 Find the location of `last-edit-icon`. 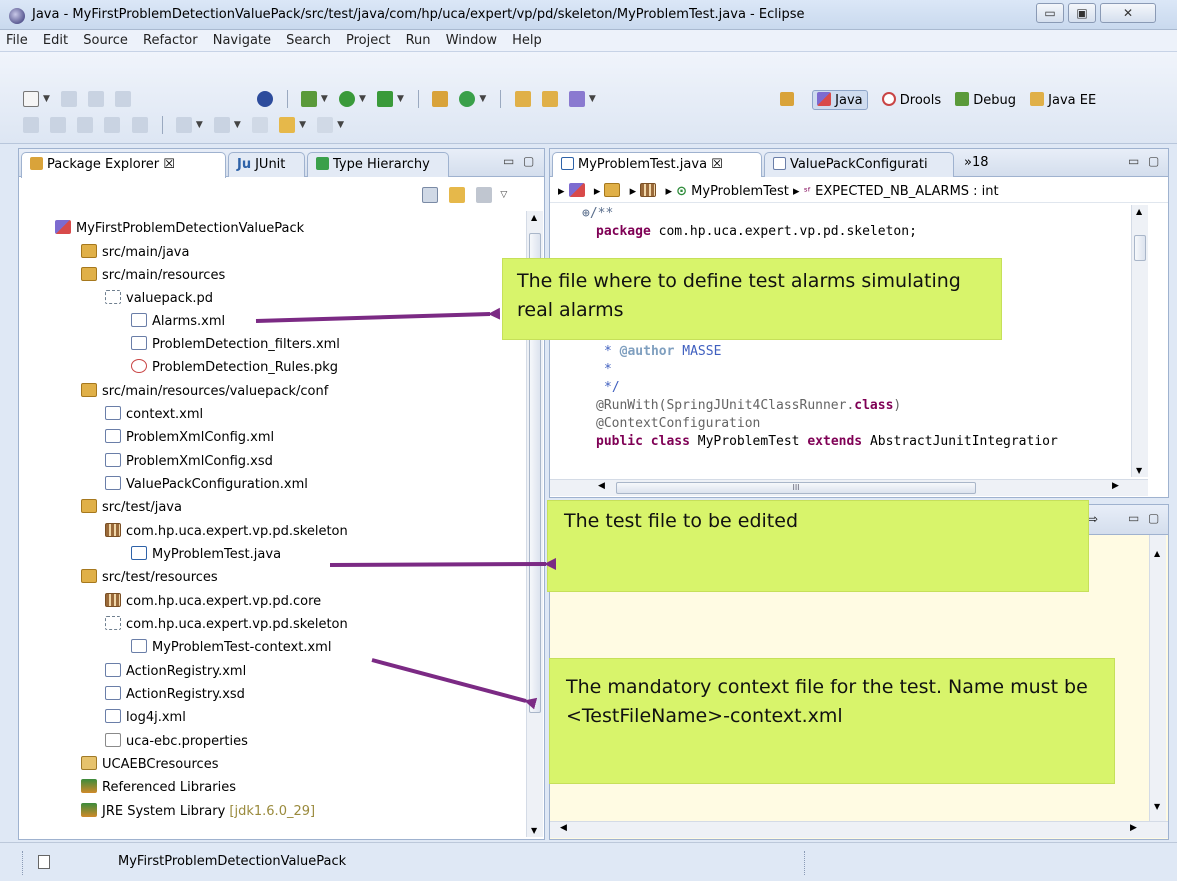

last-edit-icon is located at coordinates (259, 125).